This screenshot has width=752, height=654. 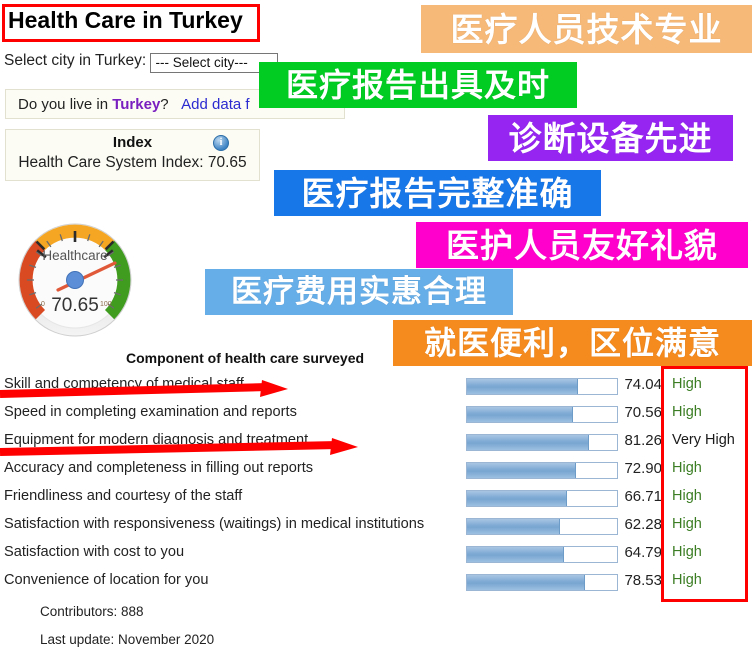 I want to click on row-value: 72.90, so click(x=643, y=468).